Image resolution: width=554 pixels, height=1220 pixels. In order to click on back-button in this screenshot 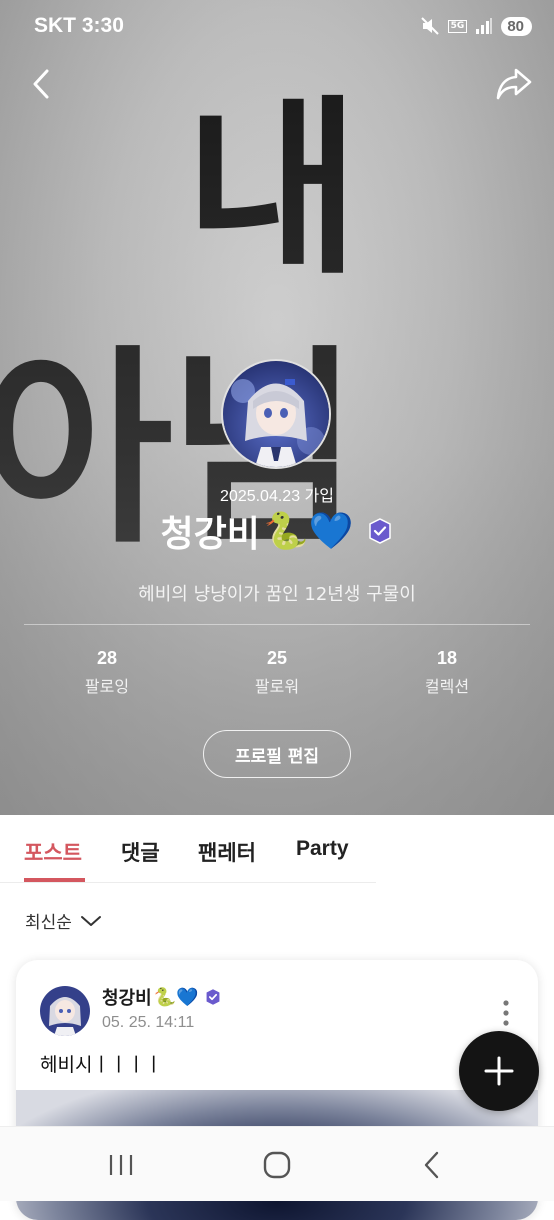, I will do `click(42, 84)`.